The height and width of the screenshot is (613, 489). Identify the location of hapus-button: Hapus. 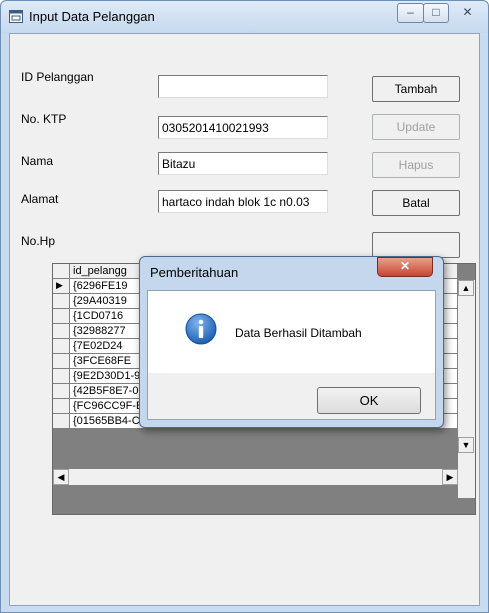
(416, 165).